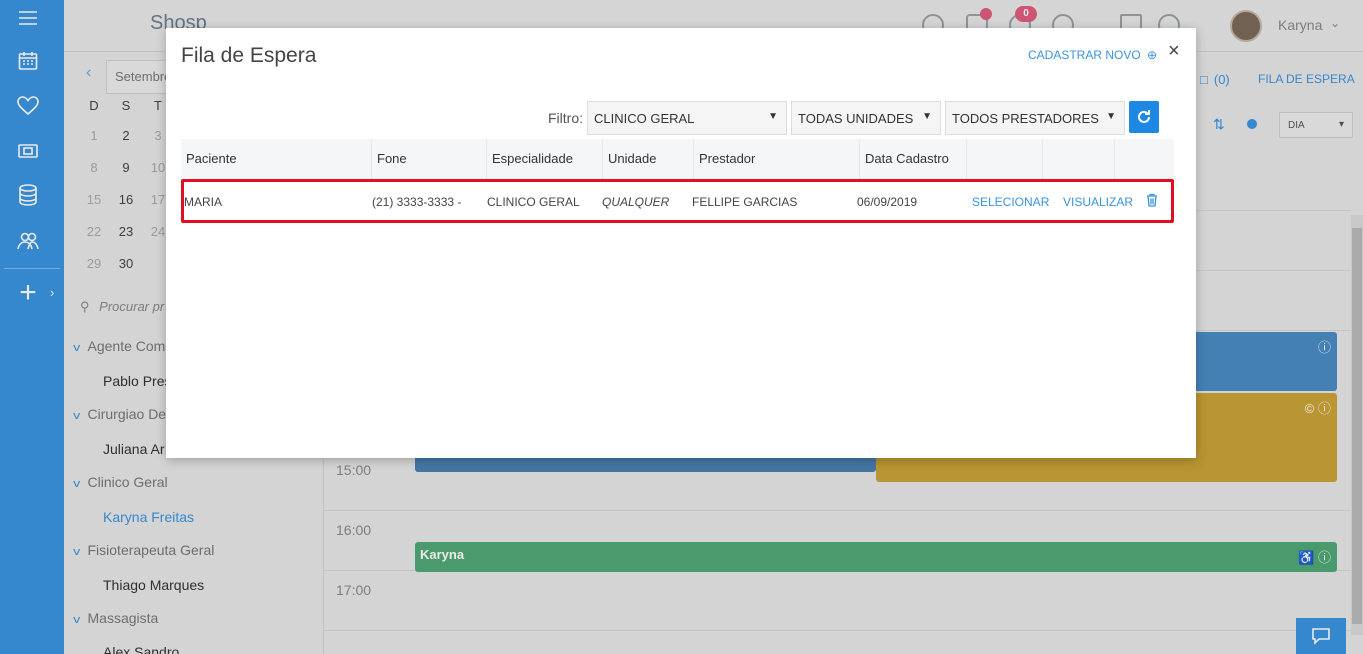 This screenshot has width=1363, height=654. I want to click on especialidade-select: CLINICO GERAL ▼, so click(687, 118).